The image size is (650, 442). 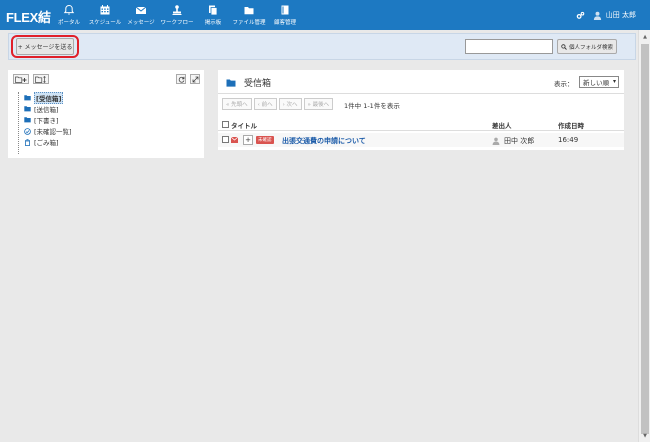 I want to click on chevron-down-icon: ▾, so click(x=614, y=81).